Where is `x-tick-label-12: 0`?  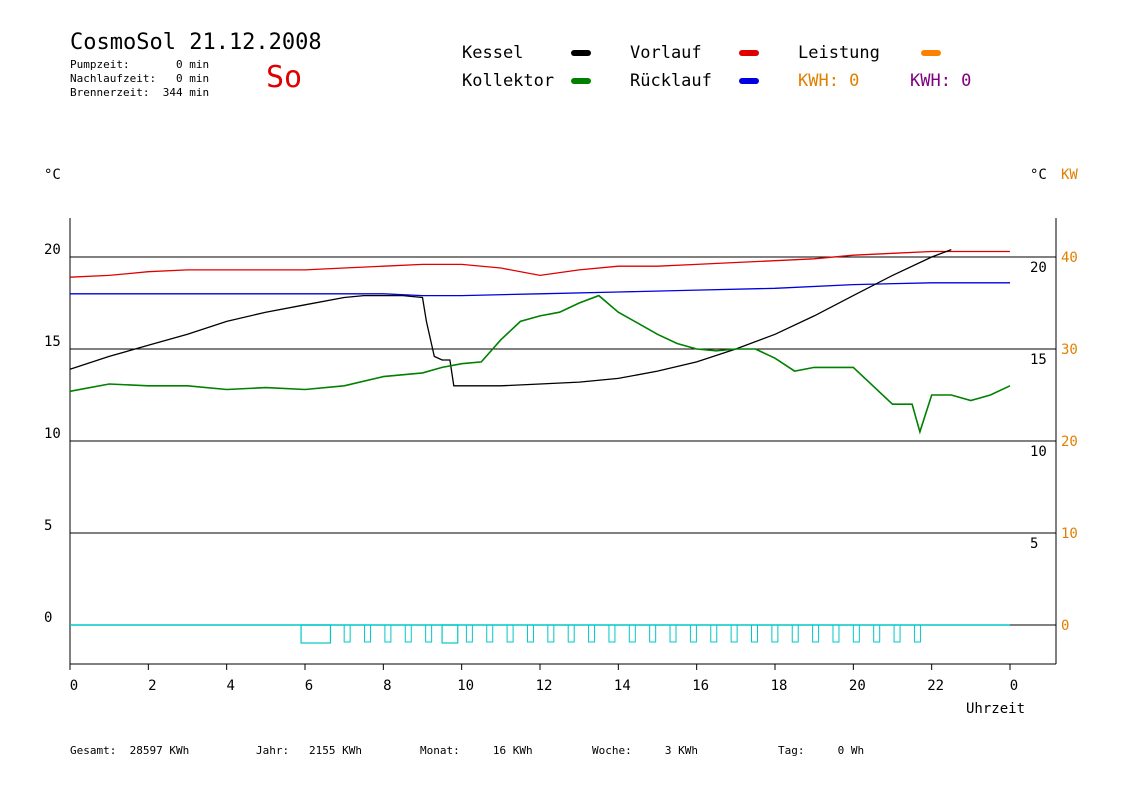 x-tick-label-12: 0 is located at coordinates (1014, 686).